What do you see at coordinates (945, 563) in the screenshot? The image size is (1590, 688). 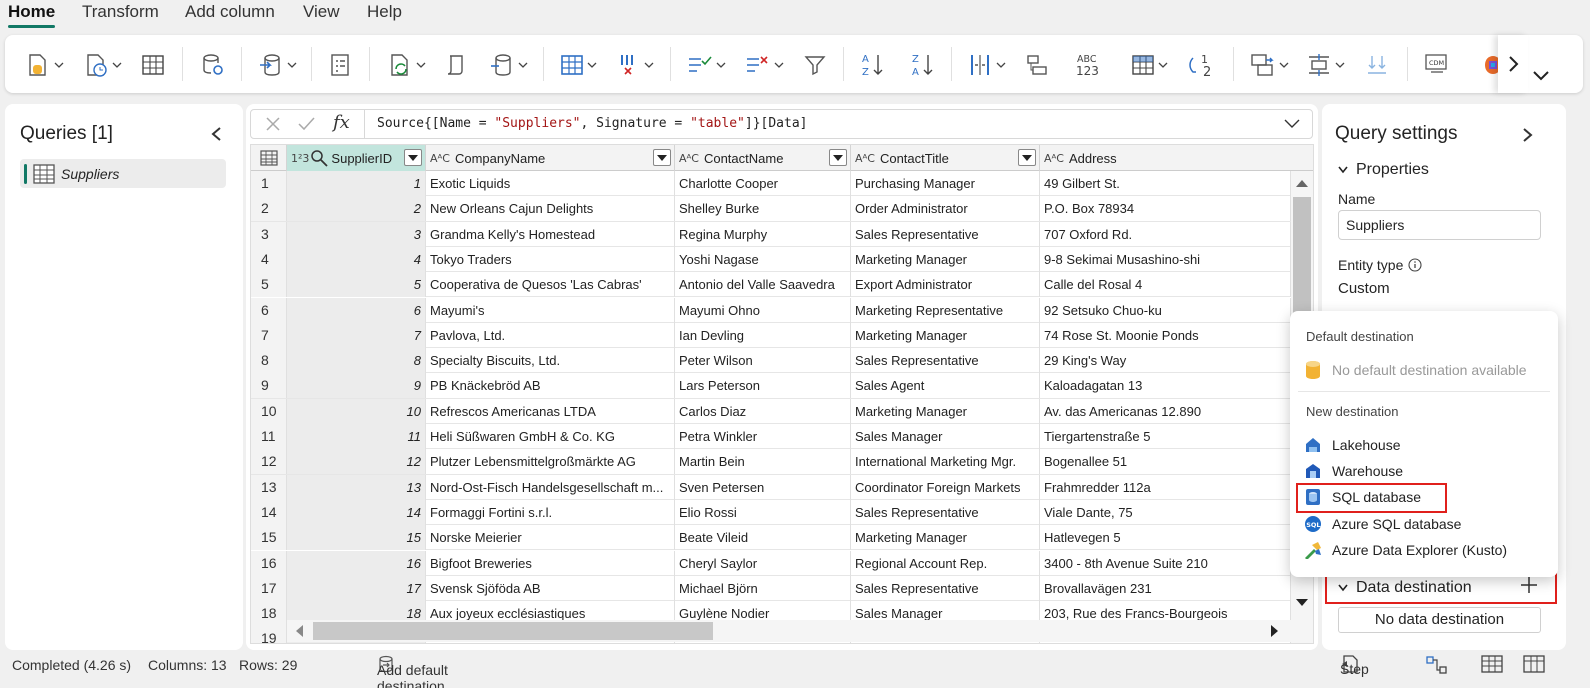 I see `cell-contacttitle: Regional Account Rep.` at bounding box center [945, 563].